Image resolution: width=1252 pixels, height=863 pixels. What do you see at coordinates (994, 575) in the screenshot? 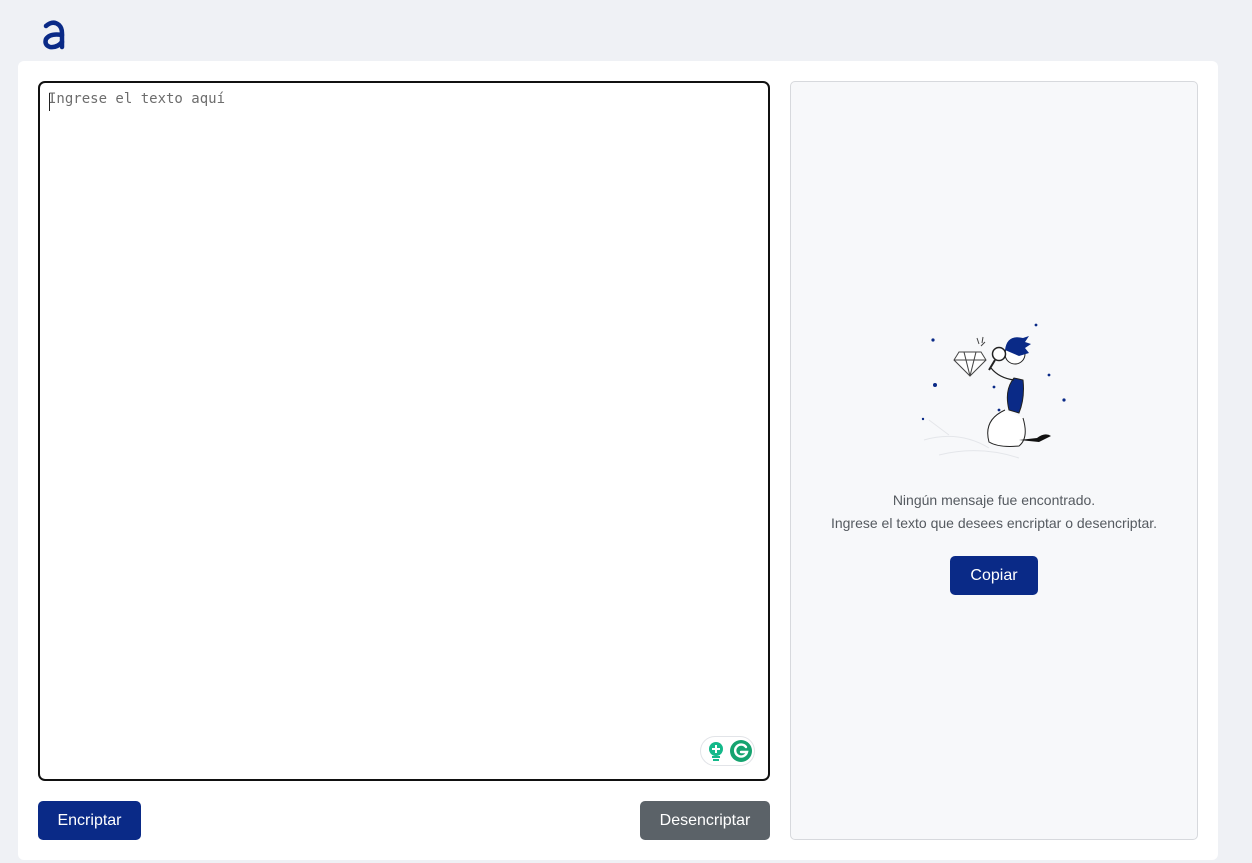
I see `copy-button: Copiar` at bounding box center [994, 575].